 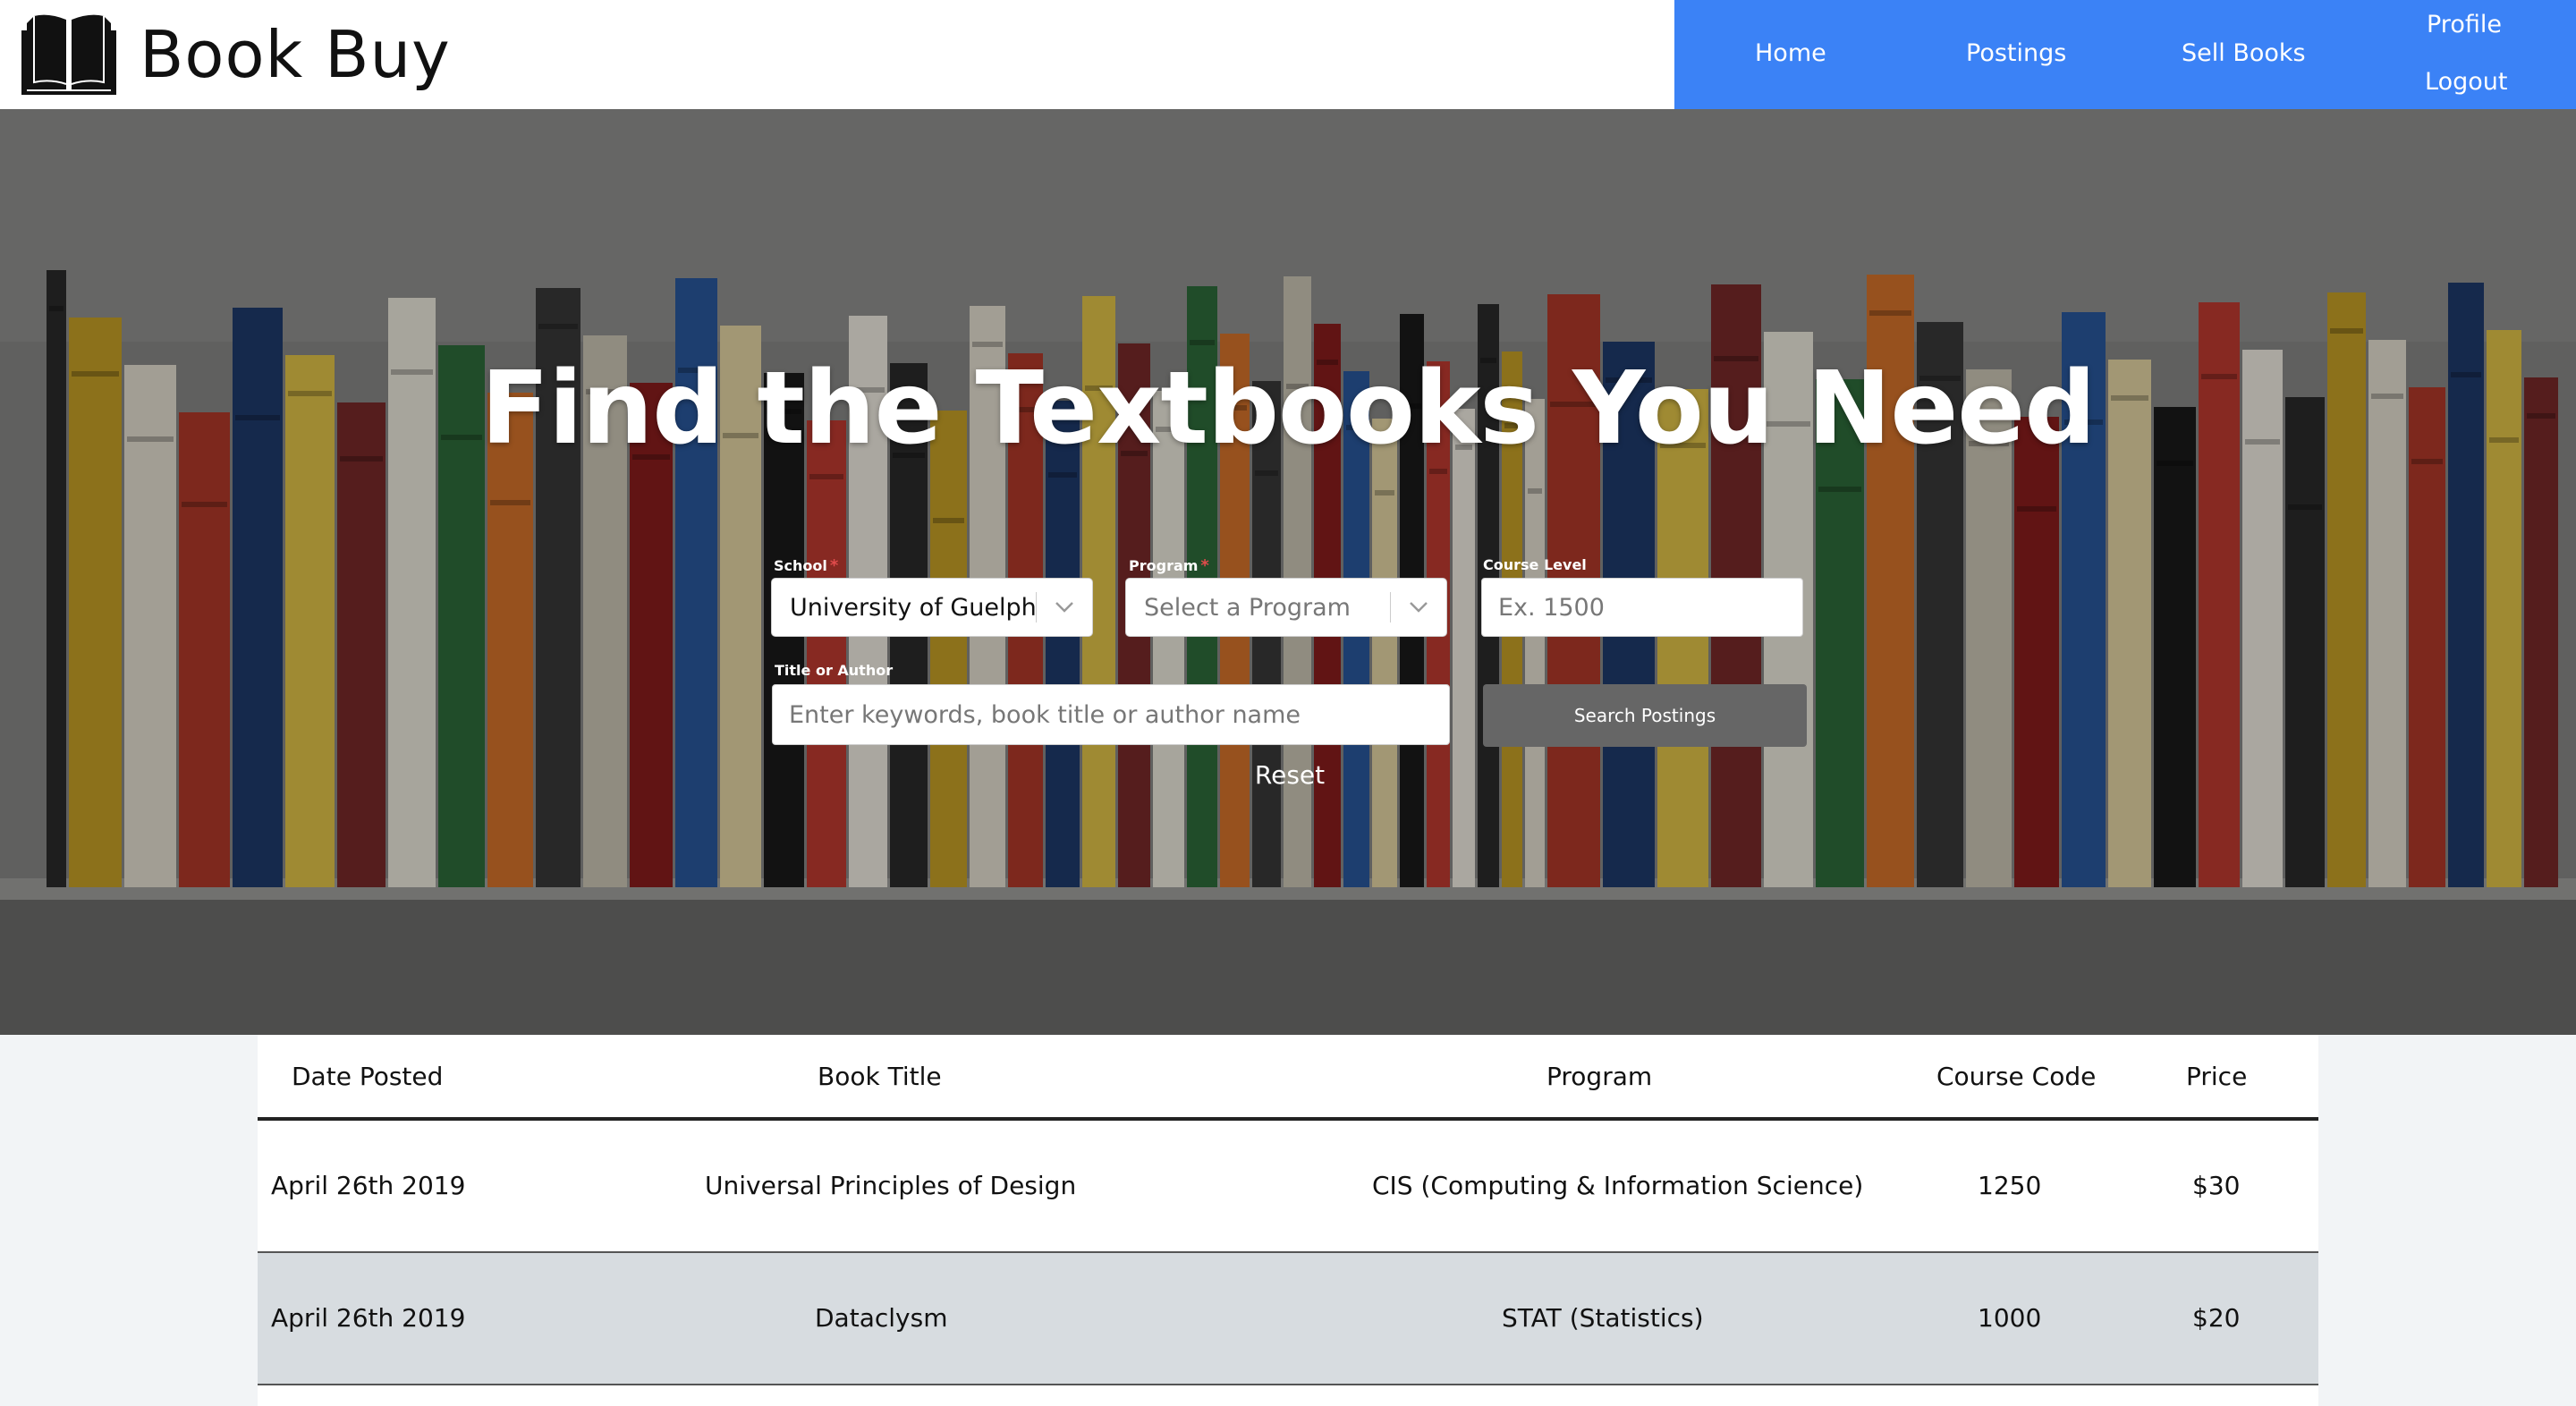 I want to click on cell-price: $20, so click(x=2216, y=1318).